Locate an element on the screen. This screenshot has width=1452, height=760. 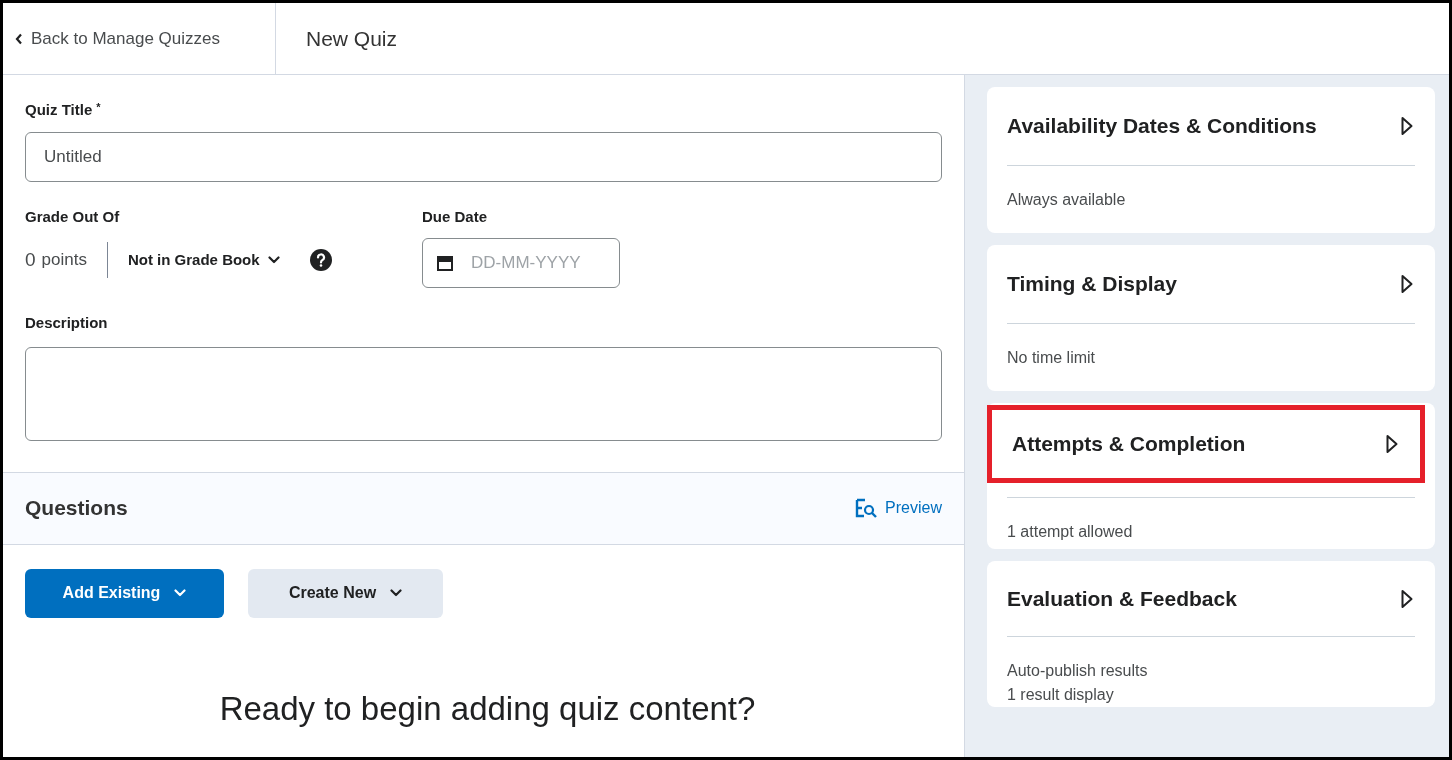
card-title: Attempts & Completion is located at coordinates (1129, 444).